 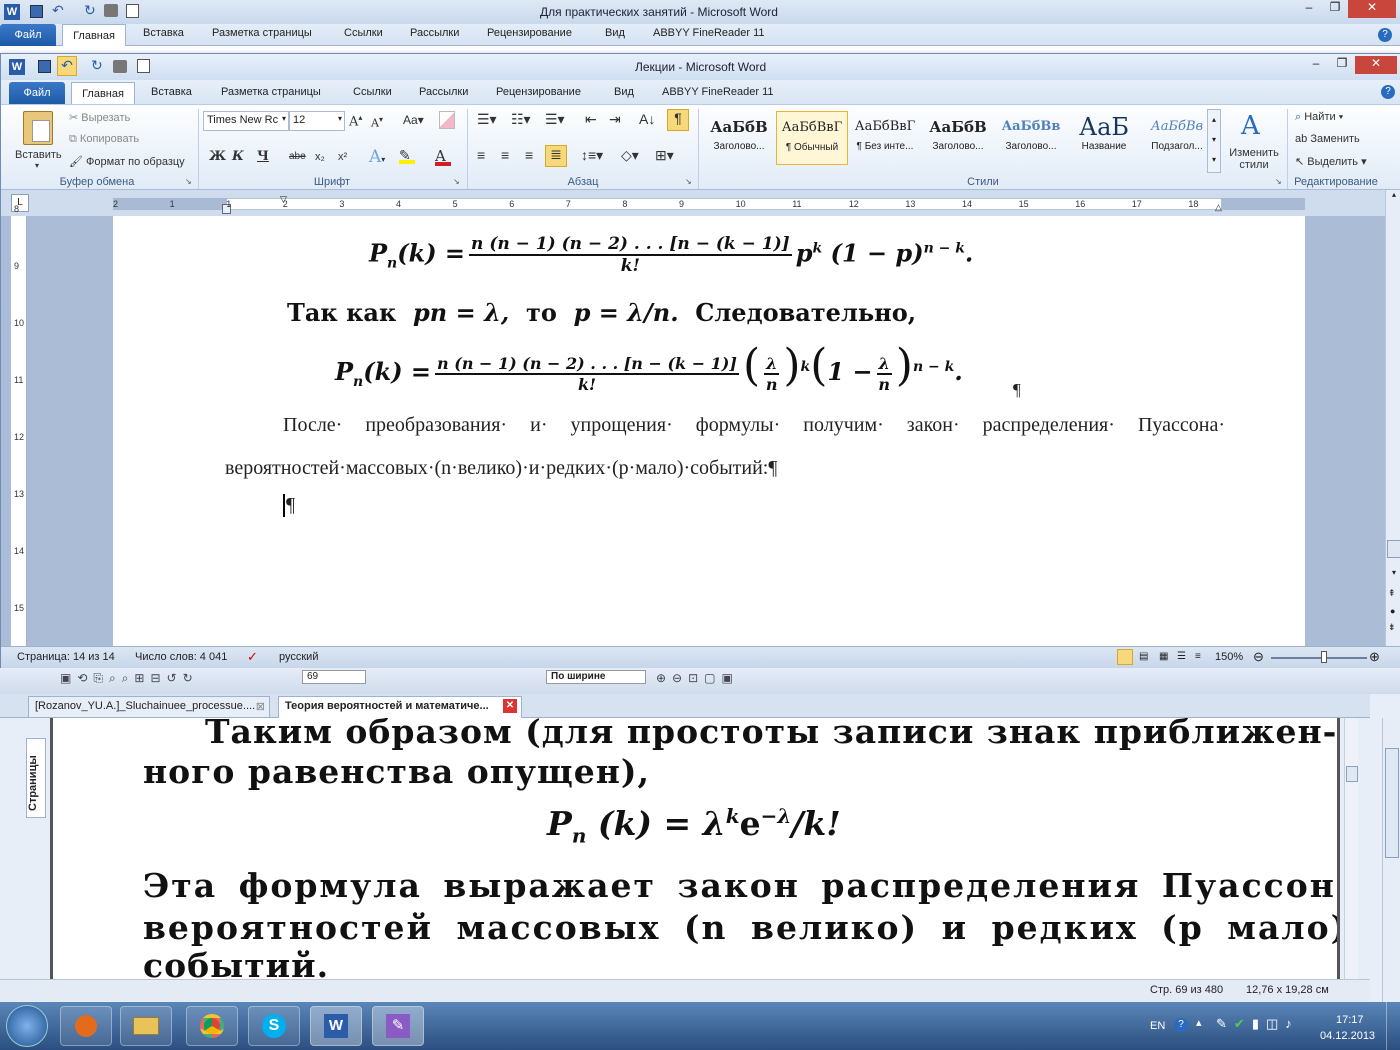 What do you see at coordinates (1309, 9) in the screenshot?
I see `minimize-button: –` at bounding box center [1309, 9].